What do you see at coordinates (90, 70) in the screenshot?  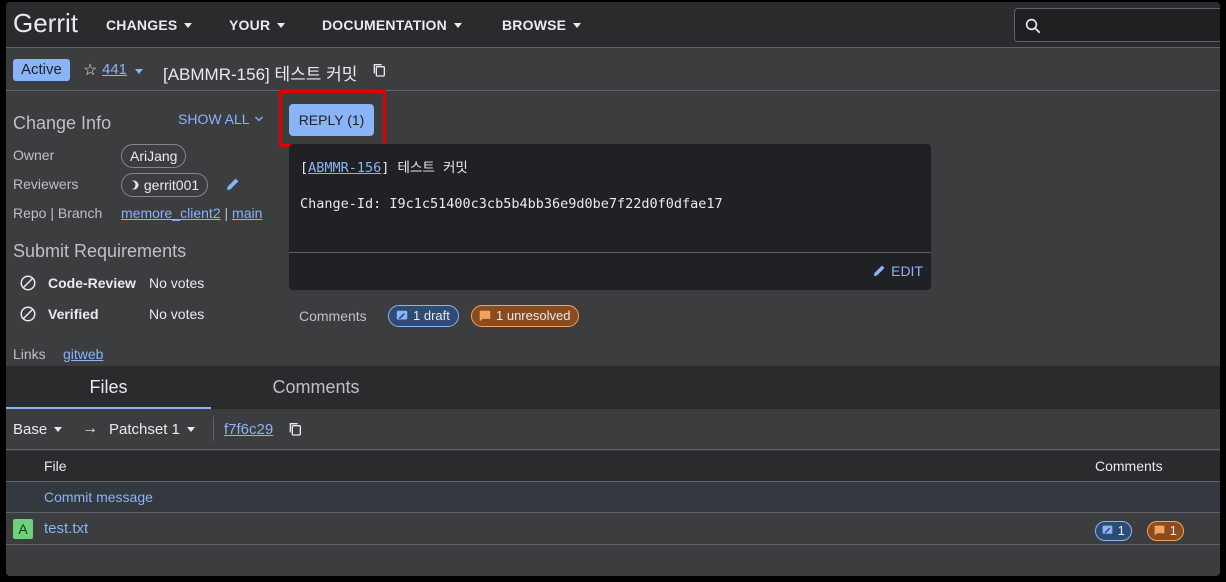 I see `star-icon: ☆` at bounding box center [90, 70].